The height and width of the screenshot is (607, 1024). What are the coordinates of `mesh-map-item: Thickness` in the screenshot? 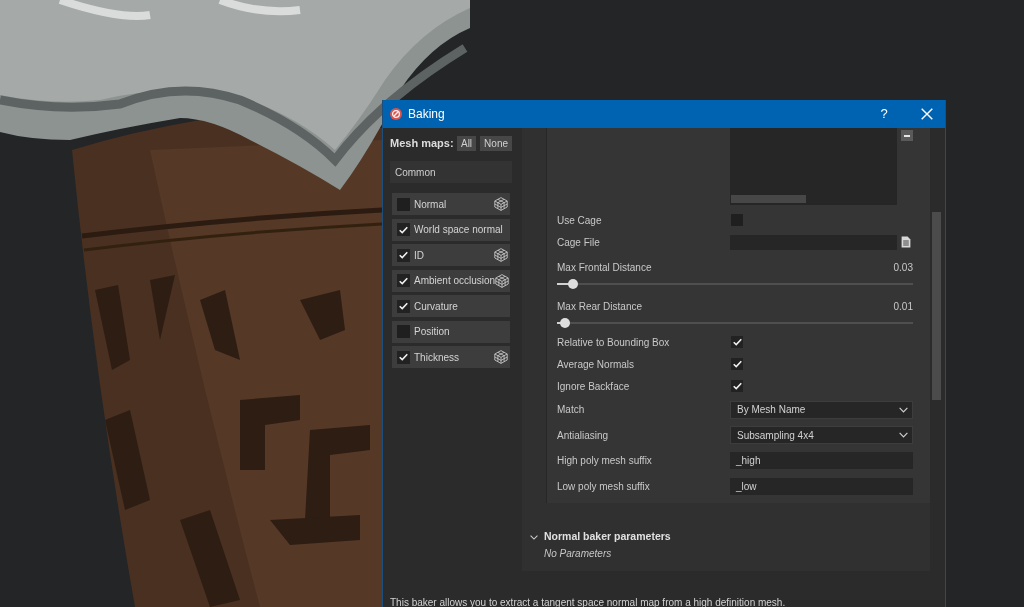 It's located at (451, 357).